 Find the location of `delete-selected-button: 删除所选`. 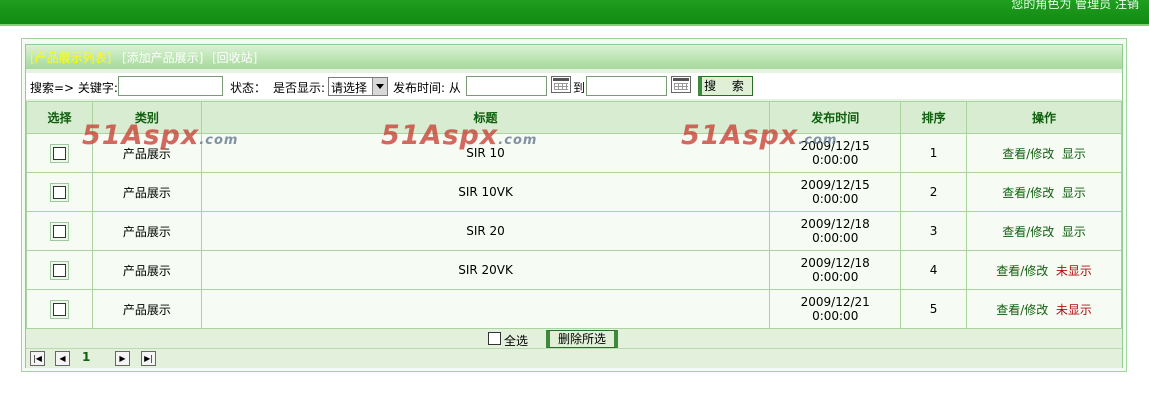

delete-selected-button: 删除所选 is located at coordinates (582, 339).